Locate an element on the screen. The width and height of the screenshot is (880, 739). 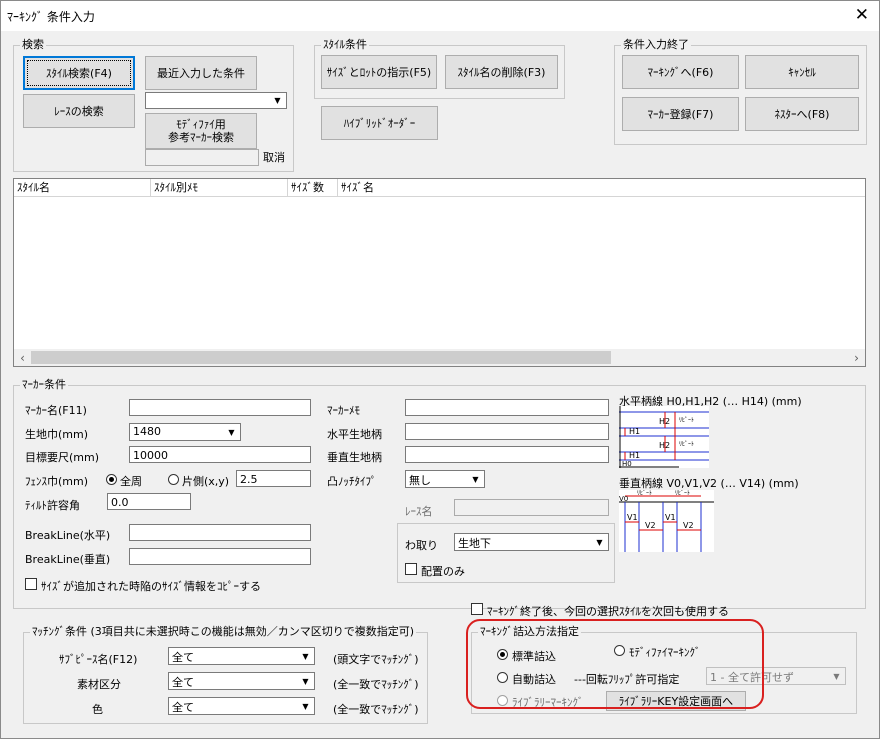
material-category-label: 素材区分 is located at coordinates (99, 684).